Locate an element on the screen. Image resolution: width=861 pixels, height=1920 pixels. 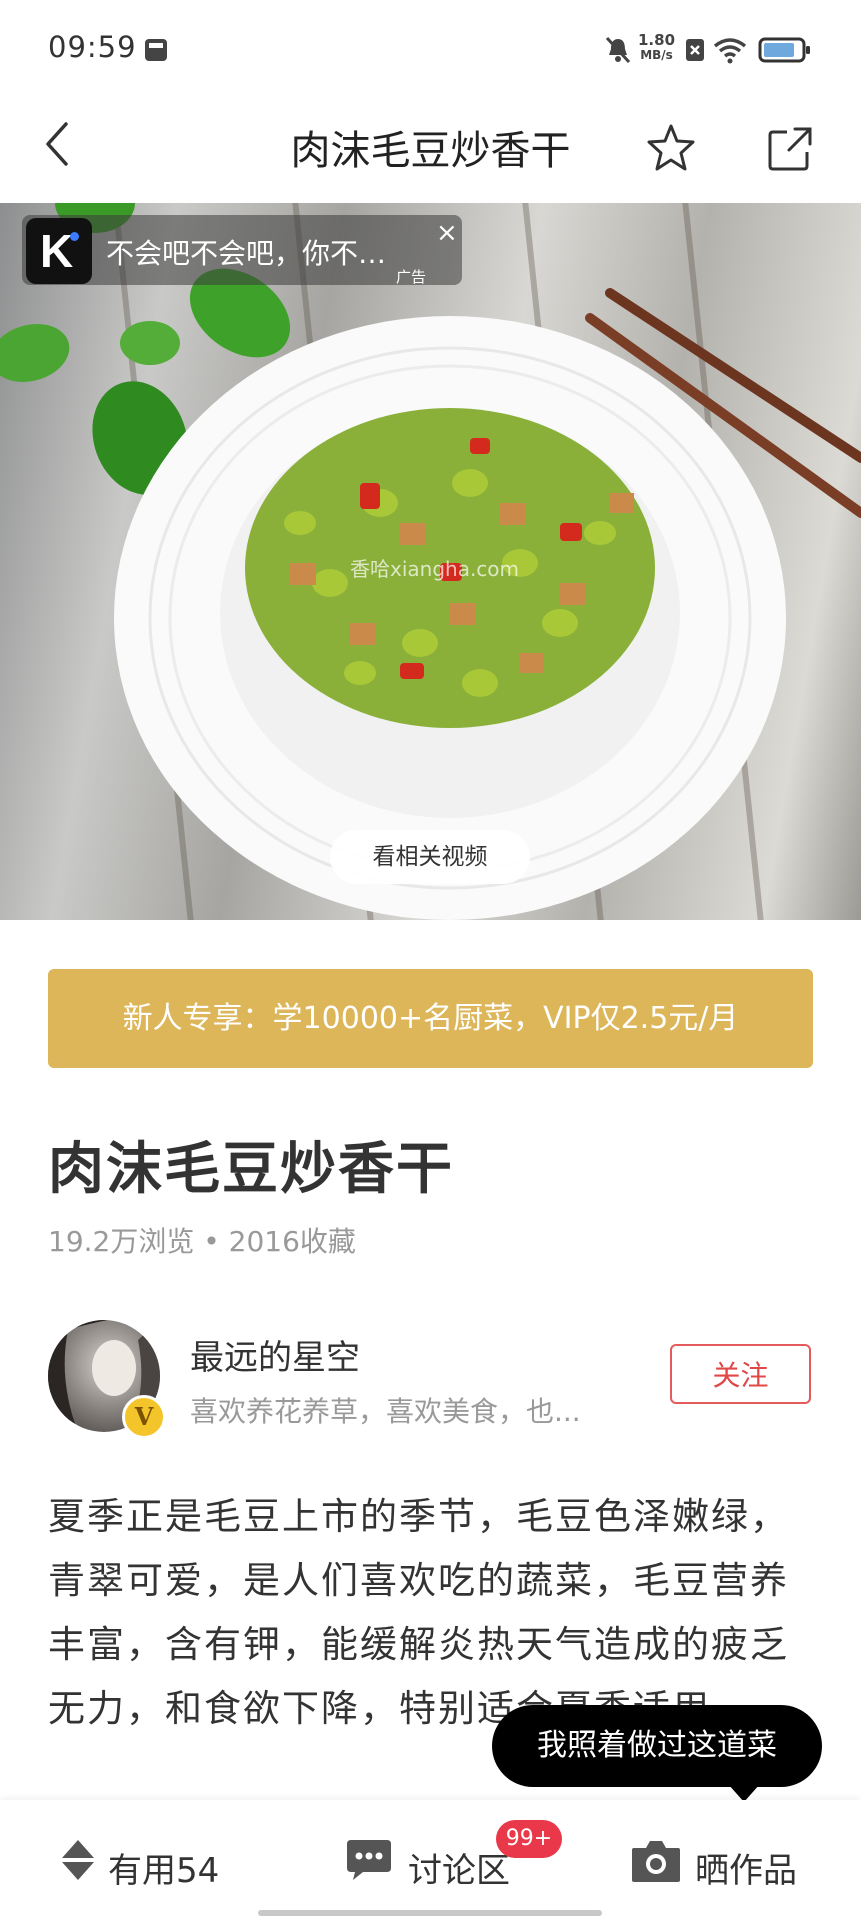
share-external-icon is located at coordinates (790, 149).